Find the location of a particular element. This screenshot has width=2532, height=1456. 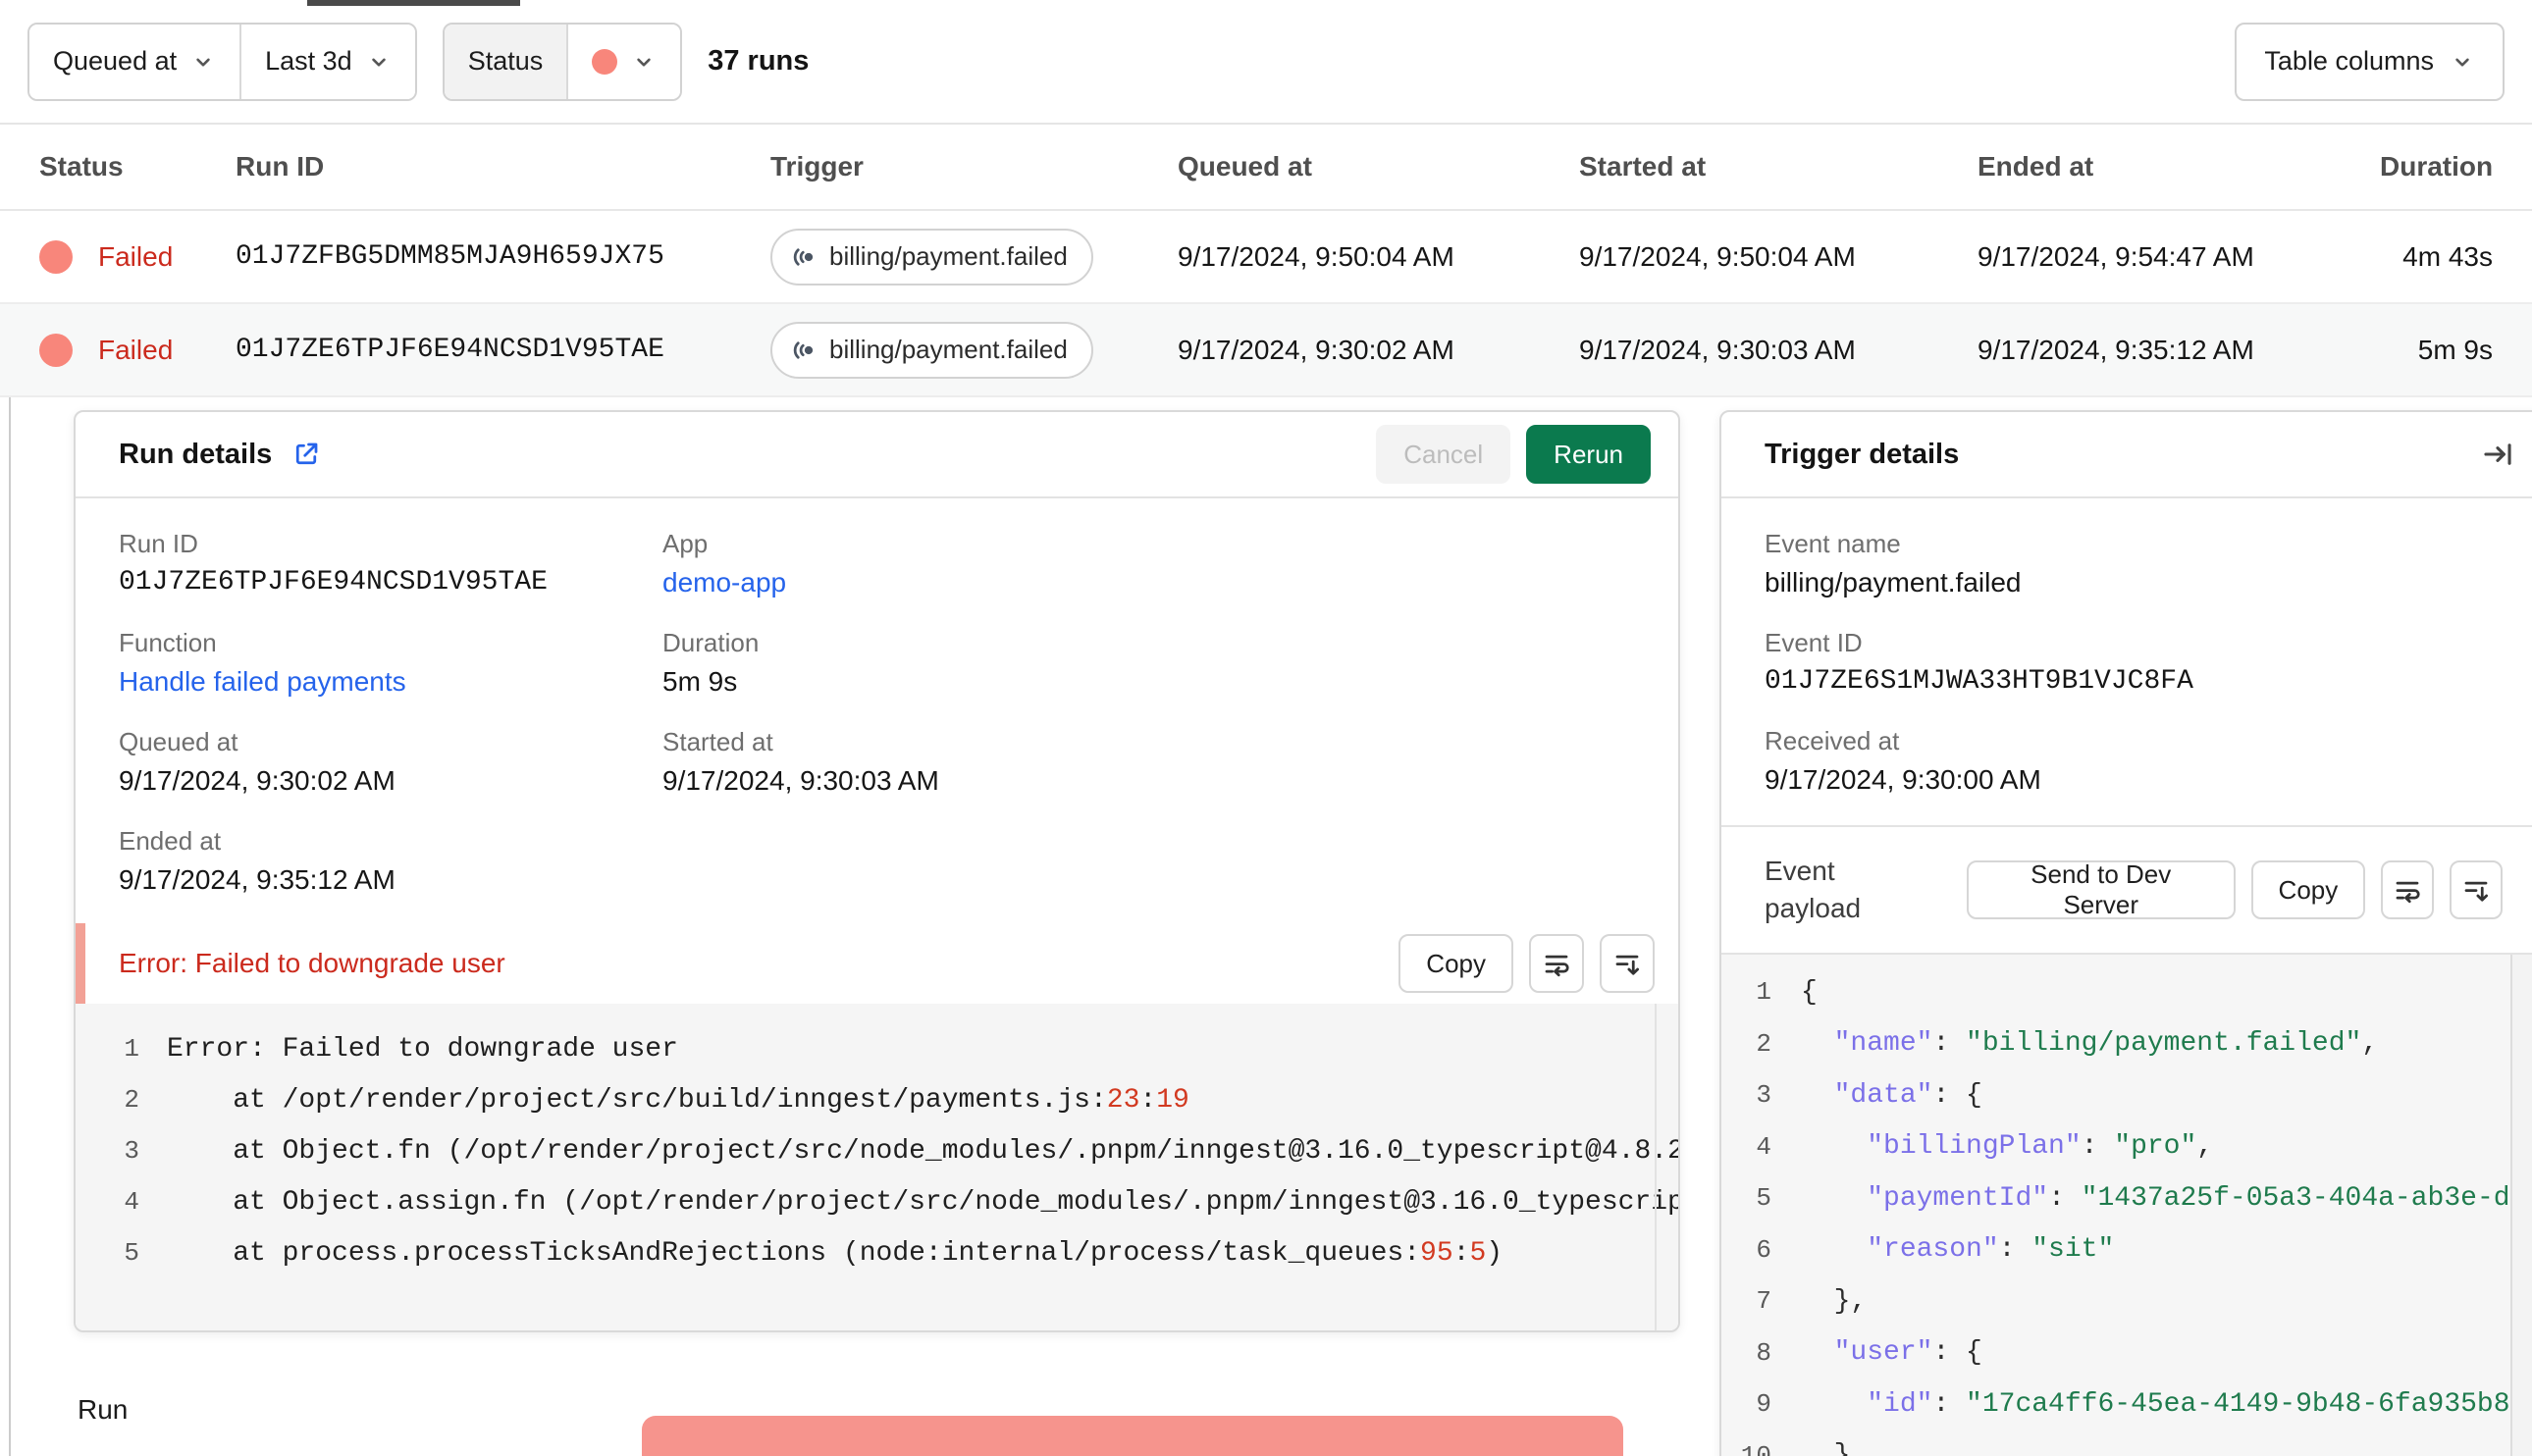

runs-count: 37 runs is located at coordinates (759, 61).